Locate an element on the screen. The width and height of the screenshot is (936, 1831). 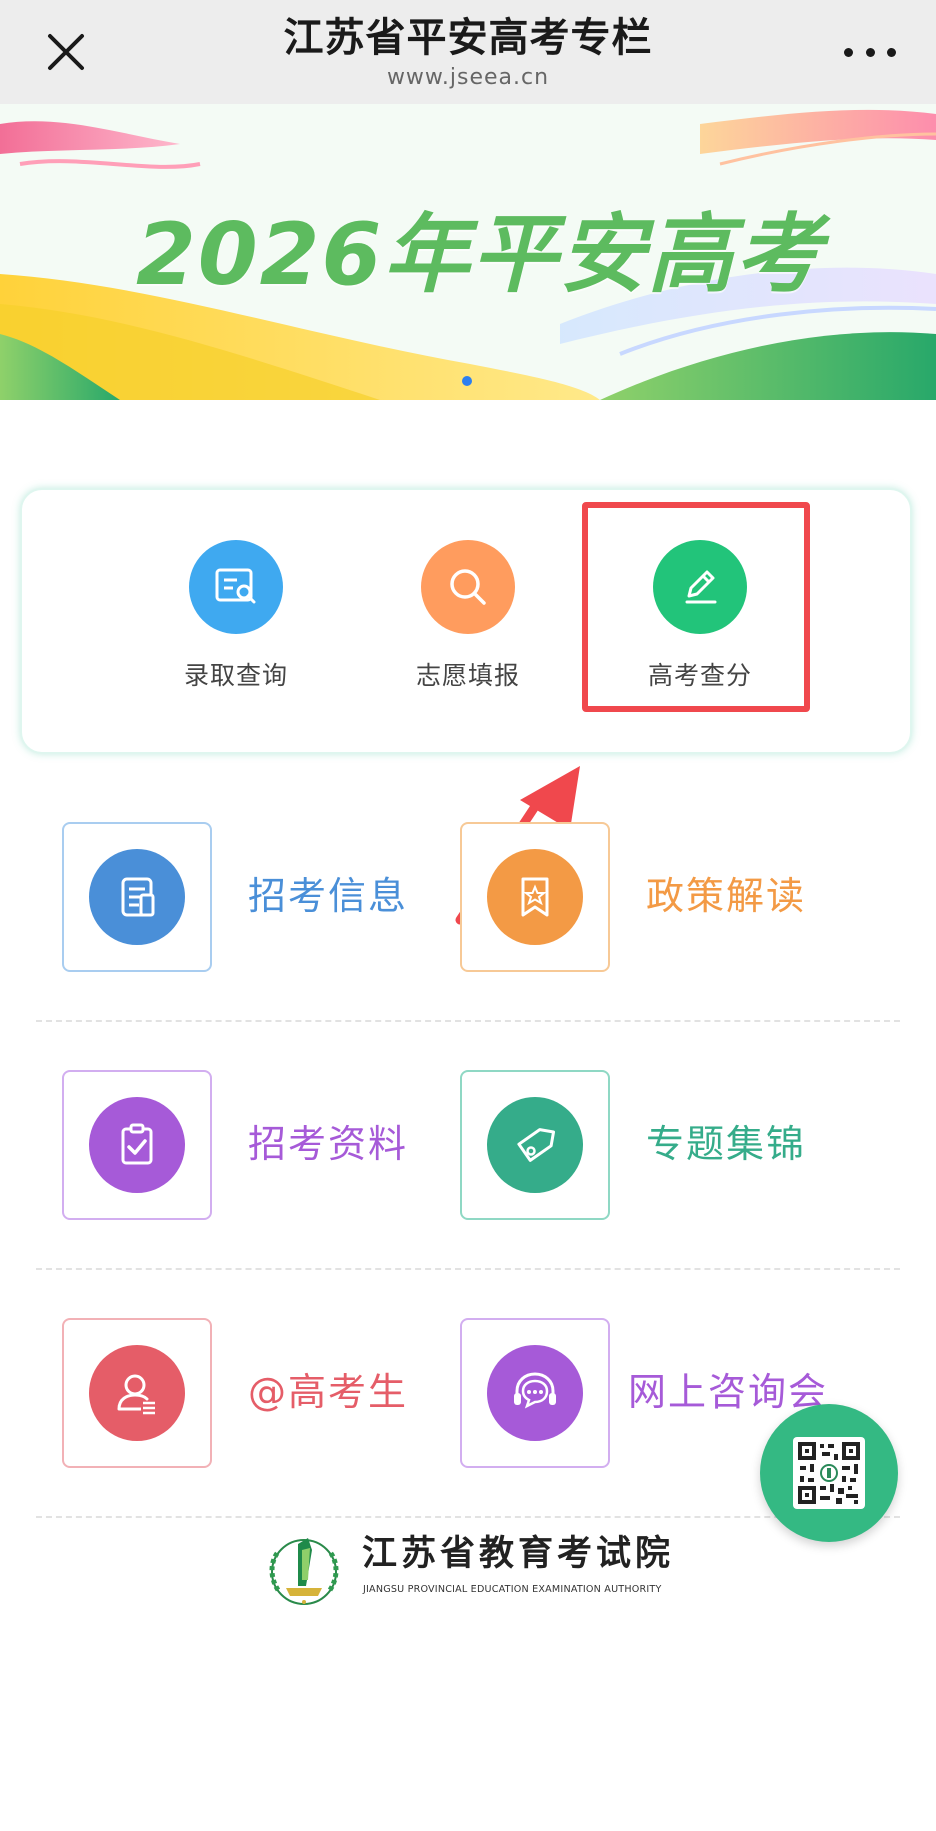
page-url: www.jseea.cn is located at coordinates (468, 77).